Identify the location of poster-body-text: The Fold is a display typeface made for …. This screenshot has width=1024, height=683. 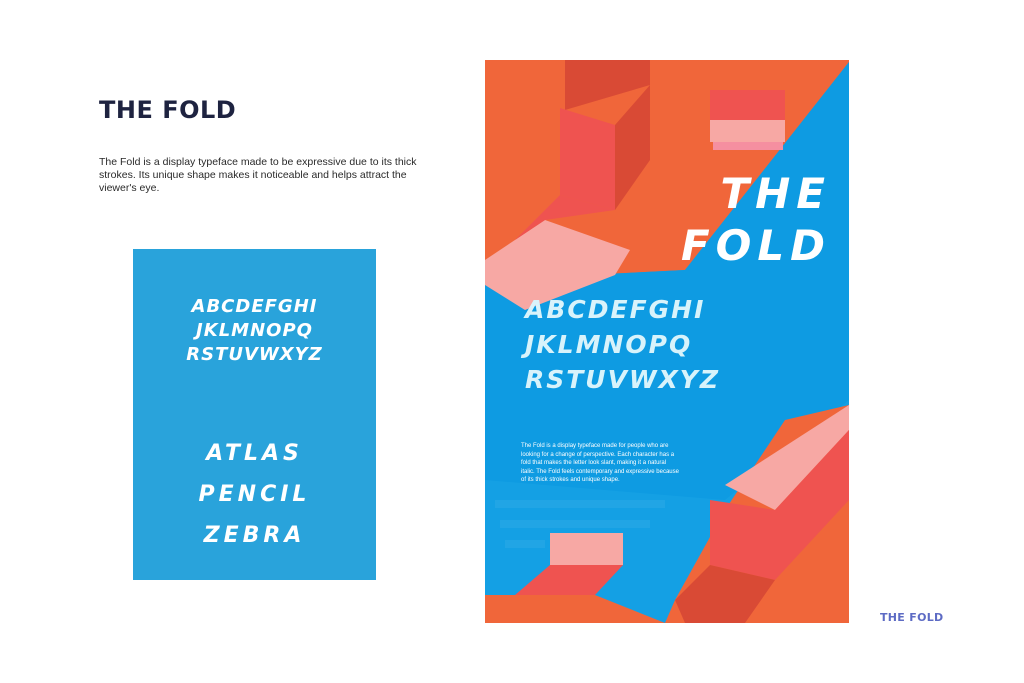
(600, 463).